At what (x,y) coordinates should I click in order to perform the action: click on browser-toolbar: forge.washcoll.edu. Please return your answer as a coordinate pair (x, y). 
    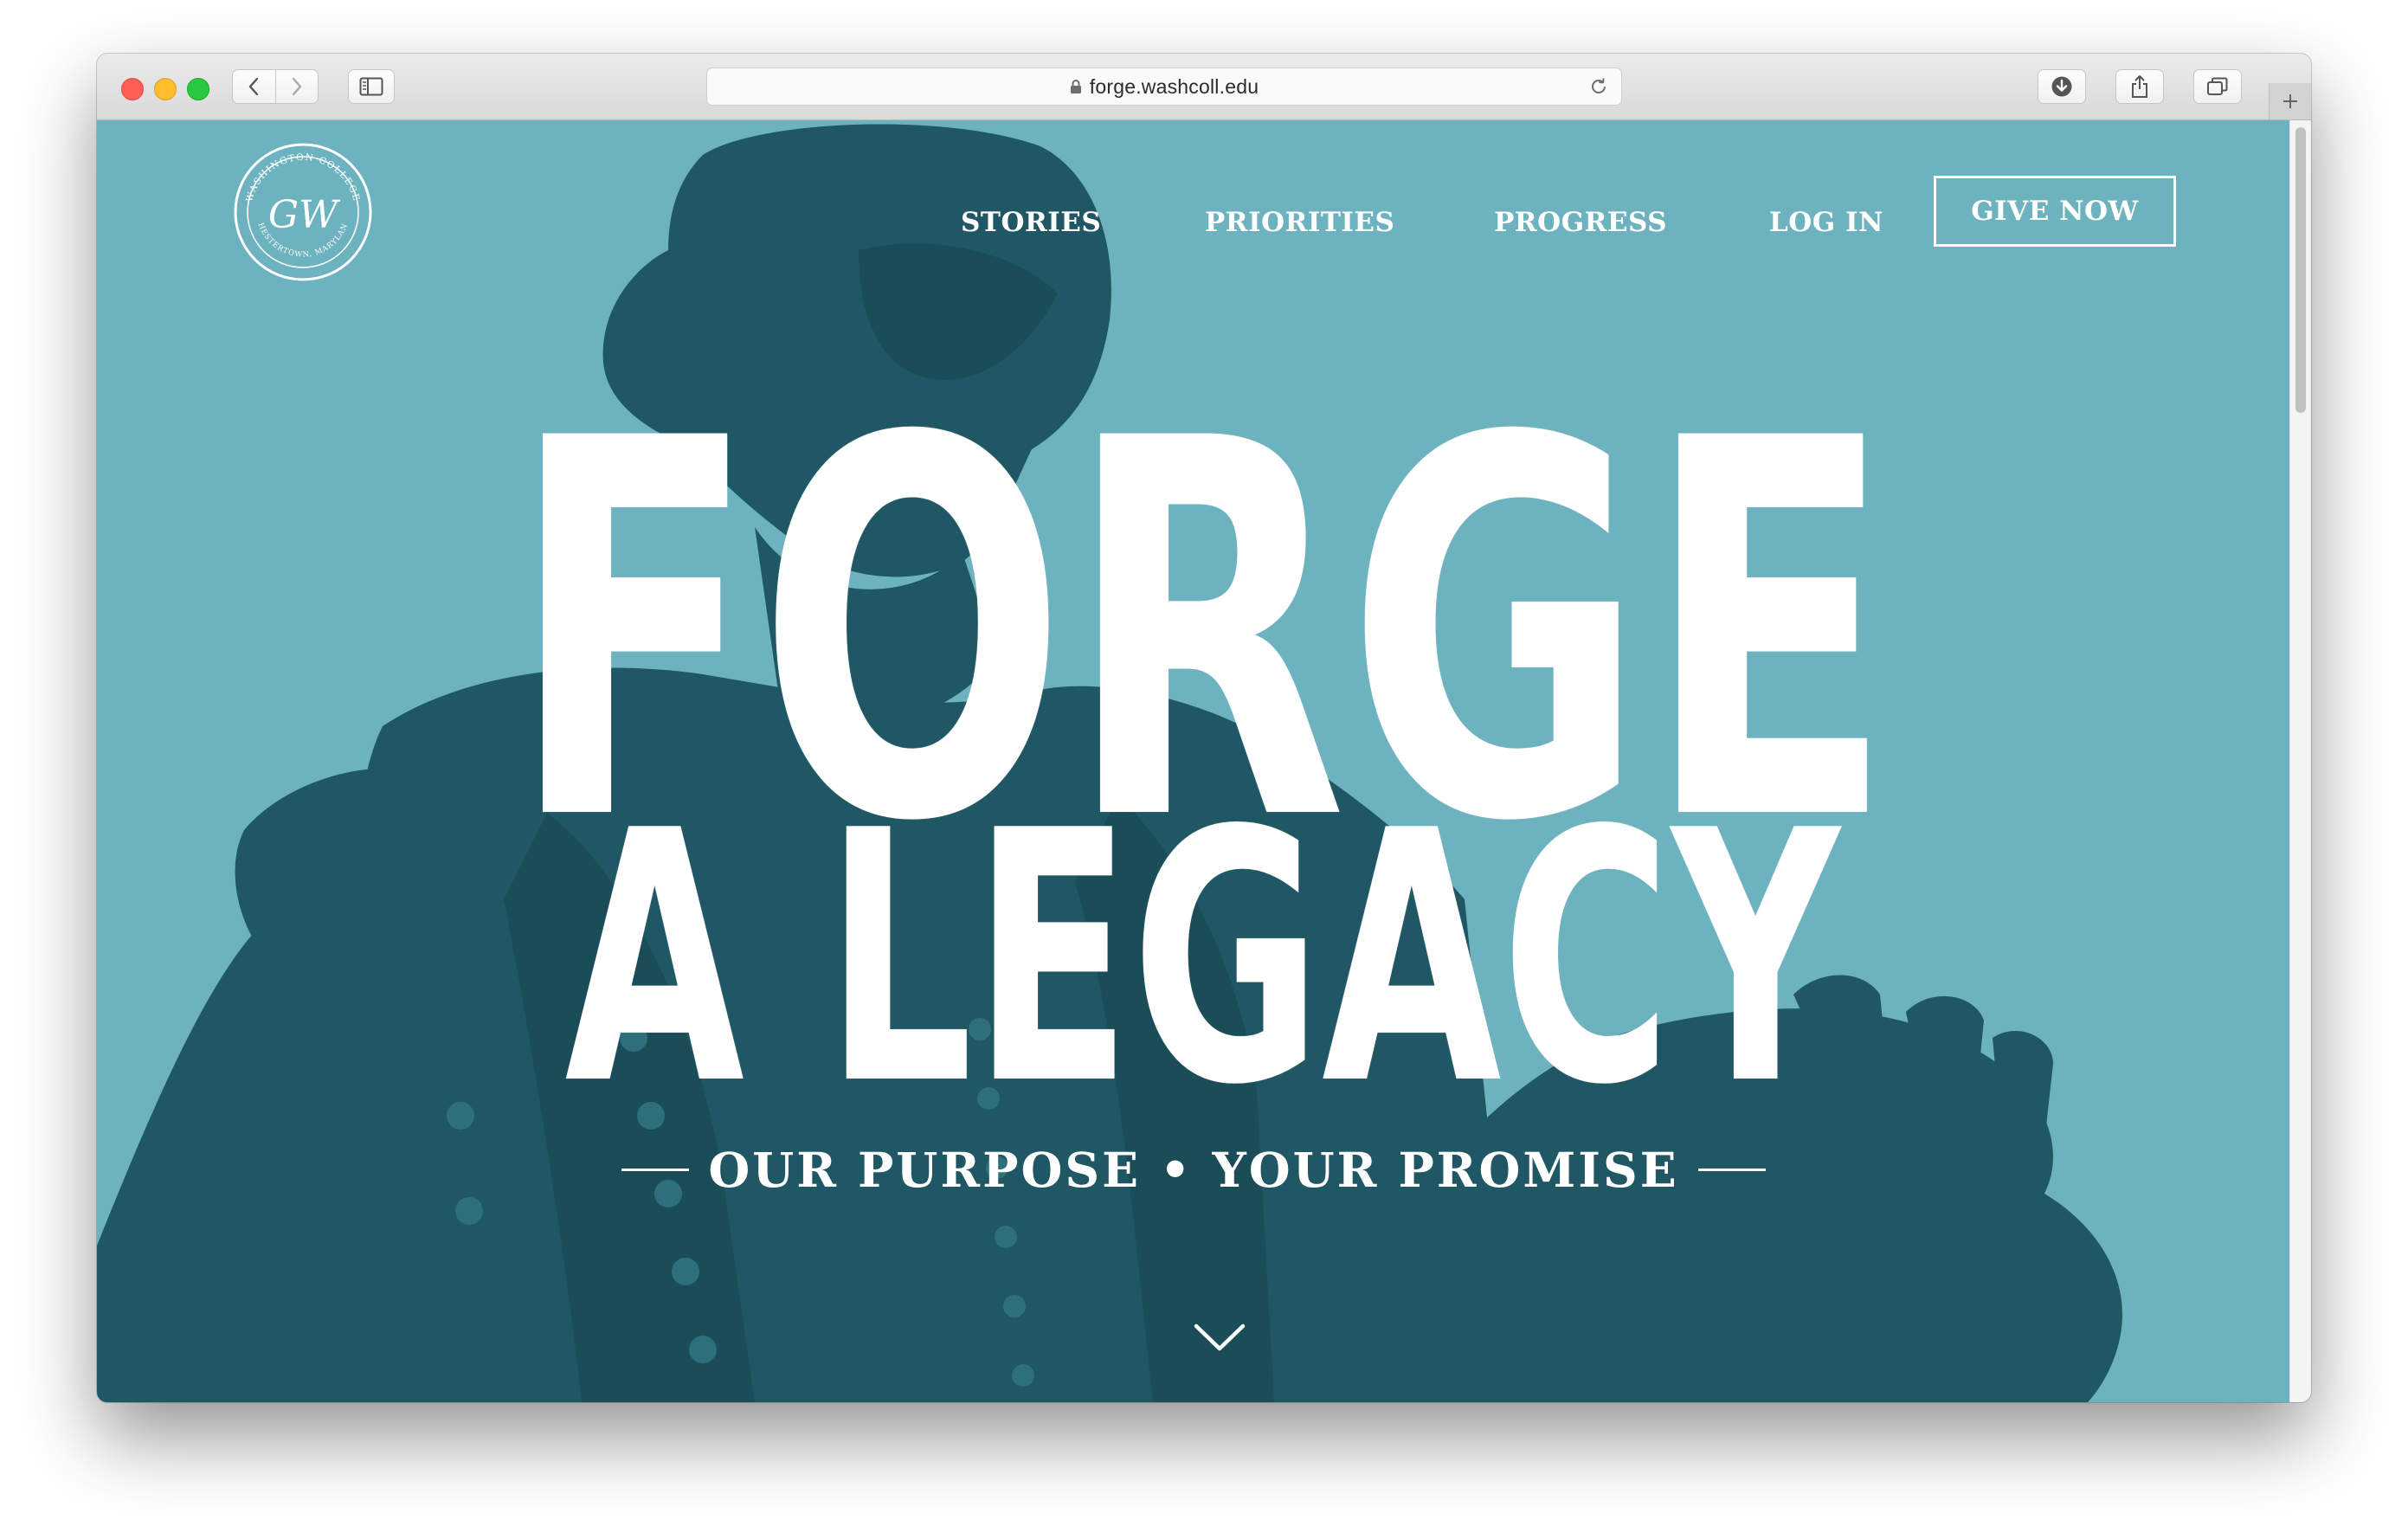
    Looking at the image, I should click on (1204, 87).